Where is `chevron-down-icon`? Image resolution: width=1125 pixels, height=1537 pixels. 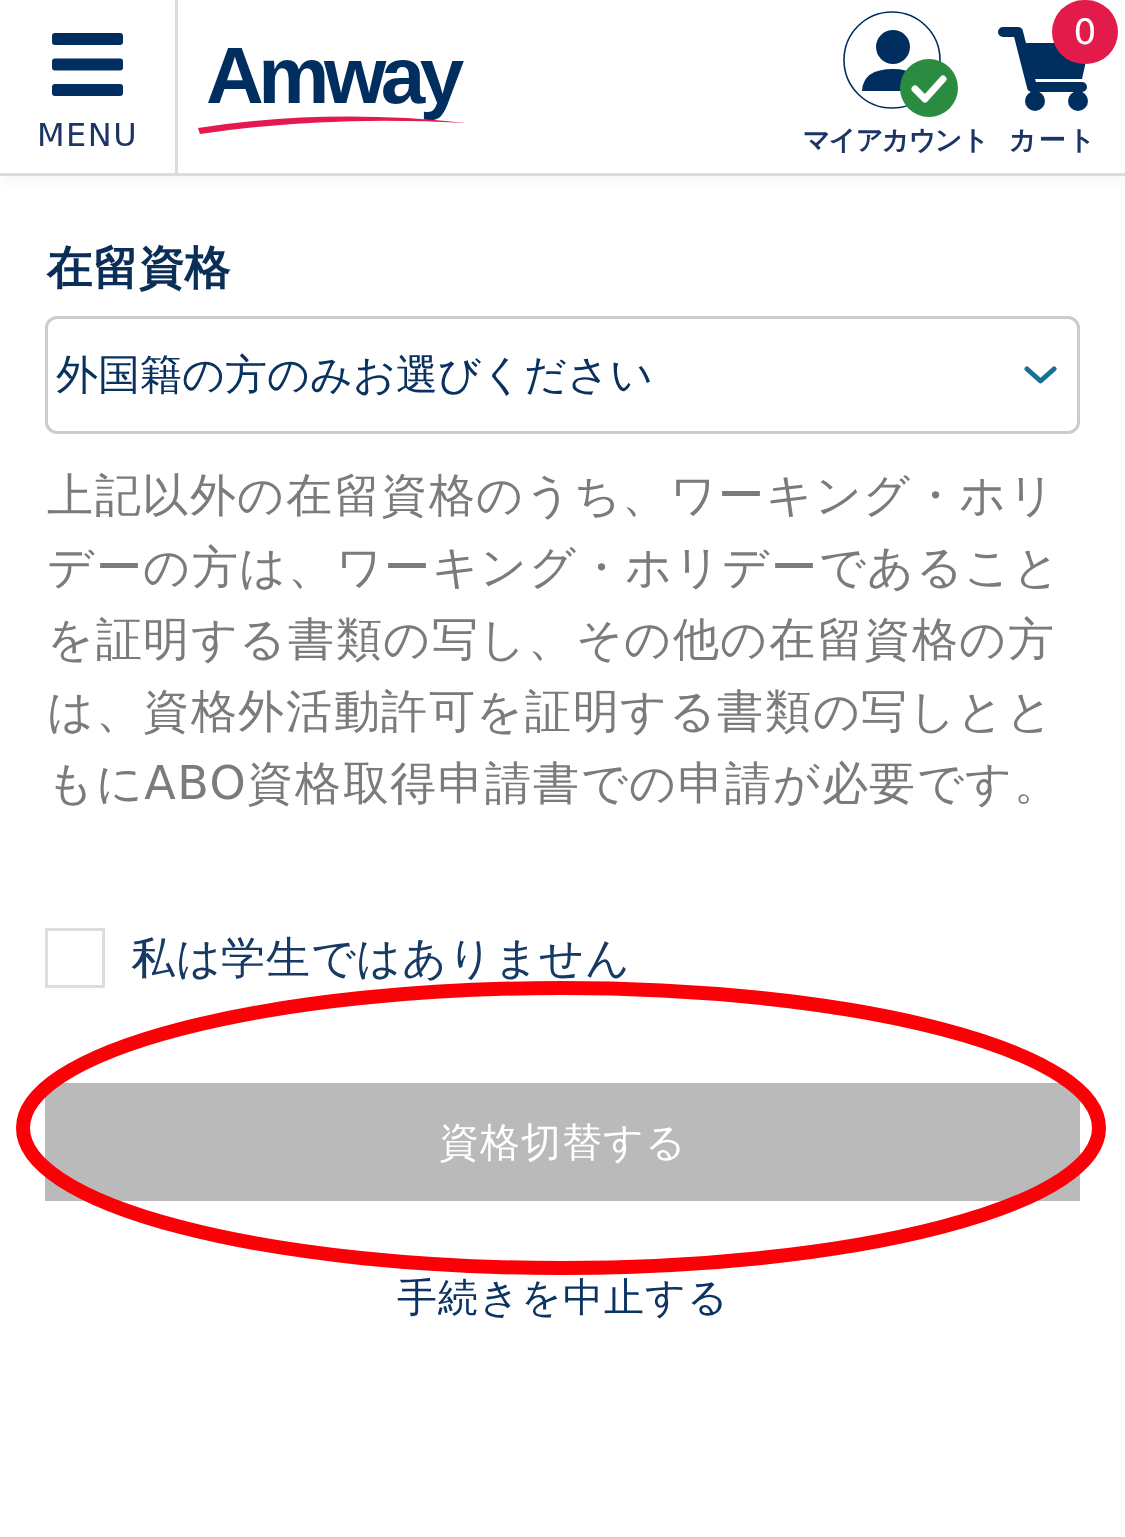 chevron-down-icon is located at coordinates (1040, 375).